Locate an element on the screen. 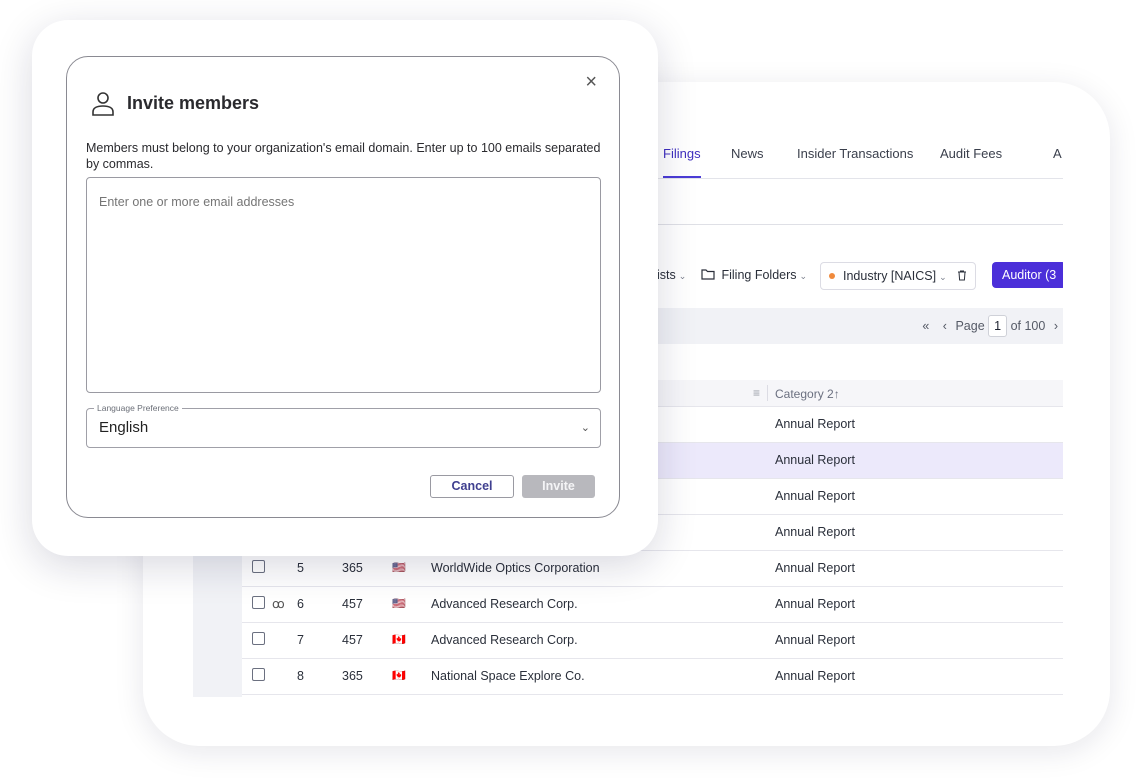 The width and height of the screenshot is (1142, 779). page-total: of 100 is located at coordinates (1028, 326).